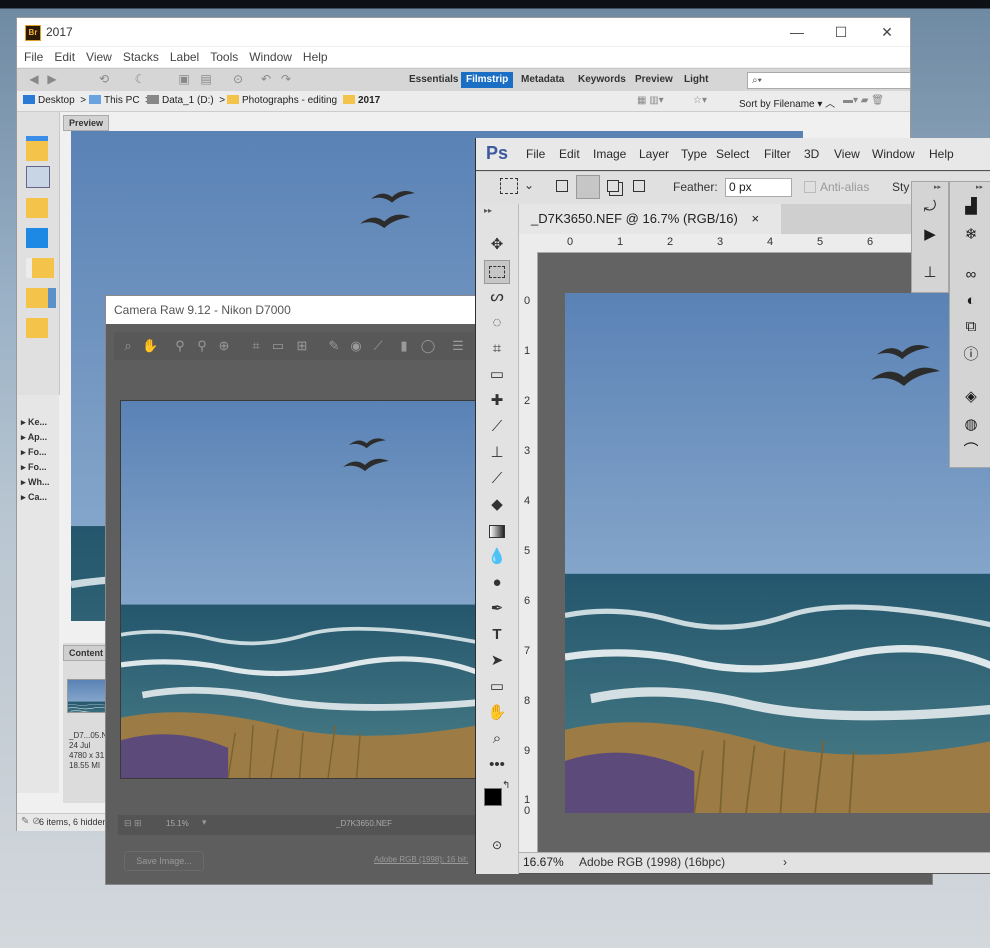 The height and width of the screenshot is (948, 990). I want to click on open-in-camera-raw-icon: ⊙, so click(238, 79).